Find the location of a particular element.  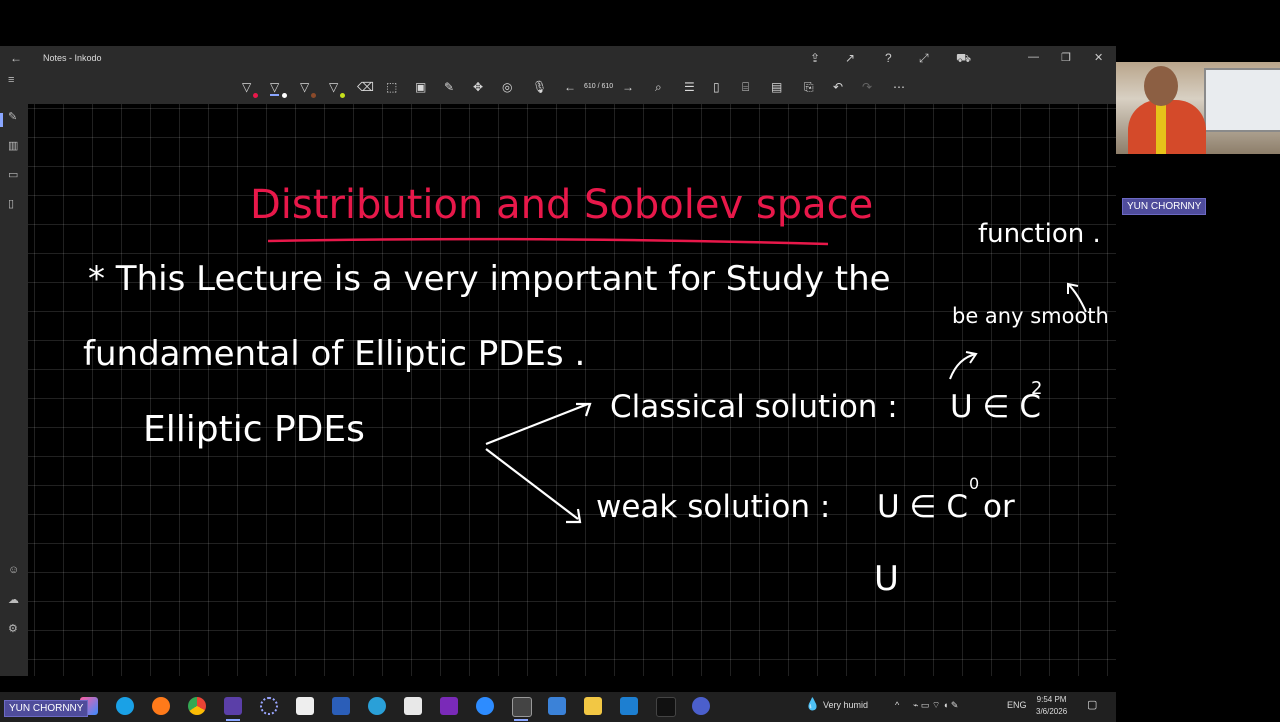

pen-white-icon: ▽ is located at coordinates (275, 88).